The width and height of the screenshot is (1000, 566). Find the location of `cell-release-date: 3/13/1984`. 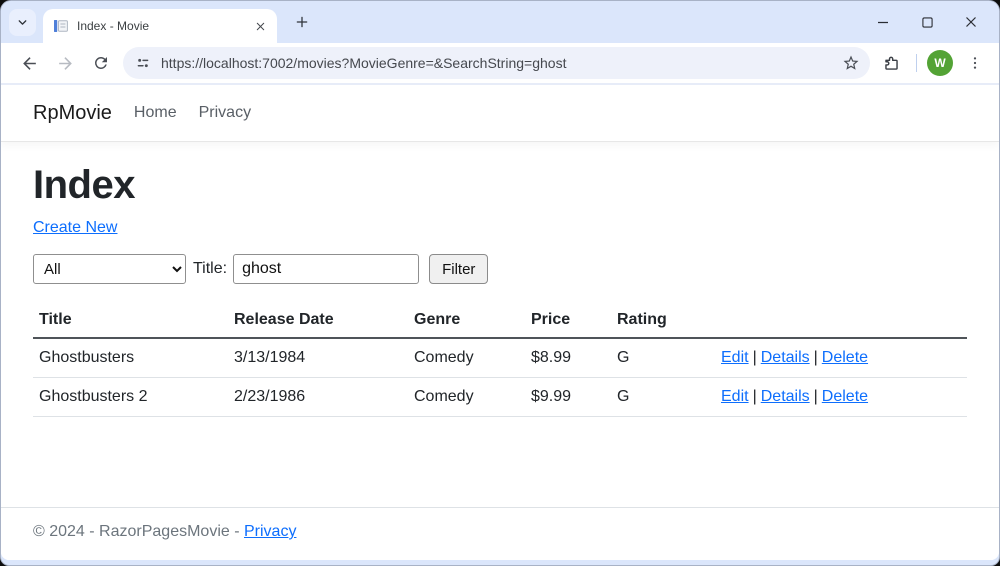

cell-release-date: 3/13/1984 is located at coordinates (318, 358).